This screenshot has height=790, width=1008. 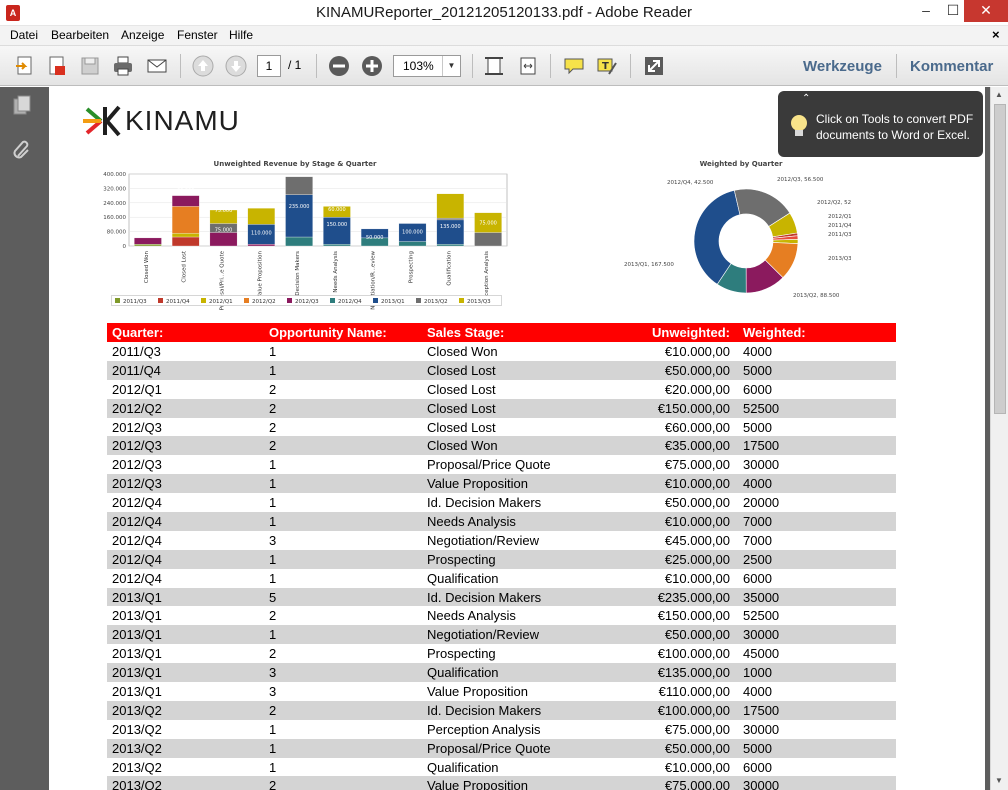 What do you see at coordinates (336, 272) in the screenshot?
I see `bar-category-label: Needs Analysis` at bounding box center [336, 272].